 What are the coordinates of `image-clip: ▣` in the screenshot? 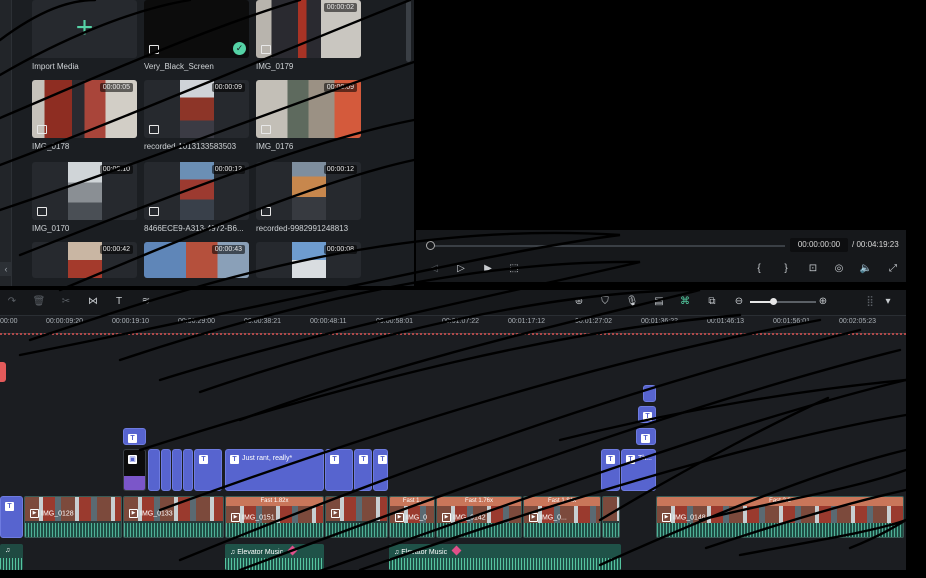 It's located at (134, 470).